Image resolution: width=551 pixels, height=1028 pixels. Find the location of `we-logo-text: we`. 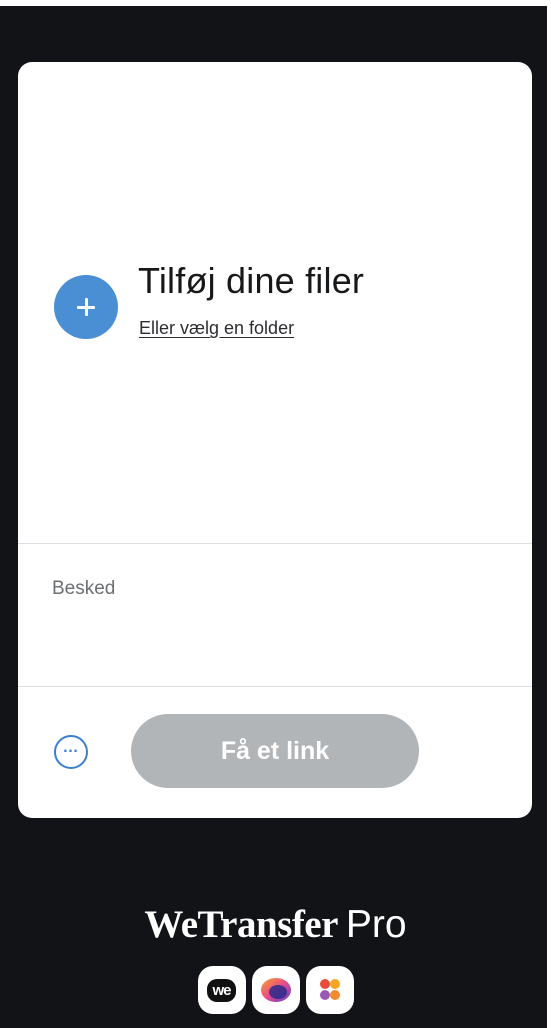

we-logo-text: we is located at coordinates (221, 990).